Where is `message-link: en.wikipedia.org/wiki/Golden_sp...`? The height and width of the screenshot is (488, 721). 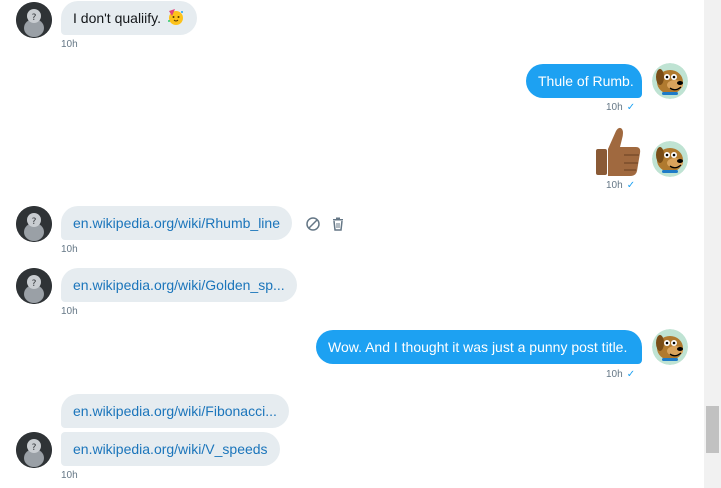 message-link: en.wikipedia.org/wiki/Golden_sp... is located at coordinates (179, 285).